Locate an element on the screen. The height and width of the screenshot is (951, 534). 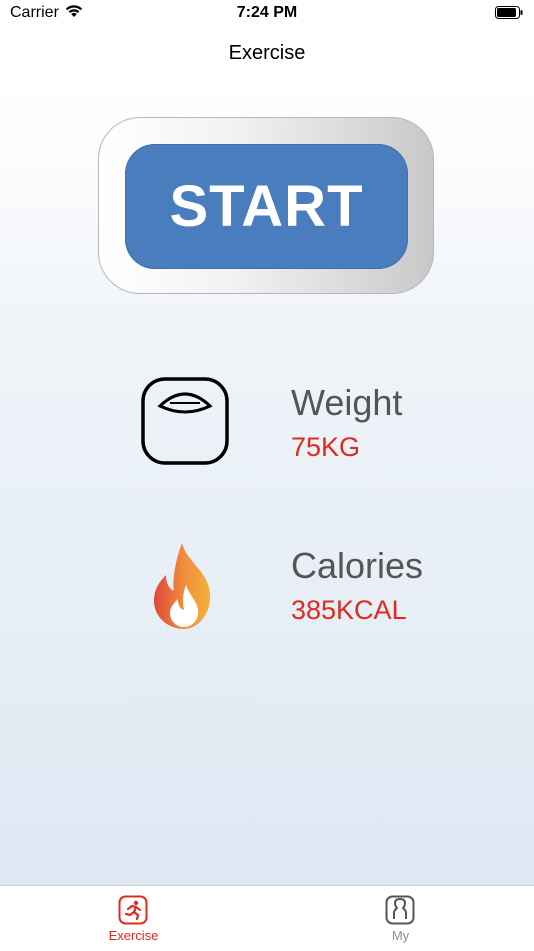
flame-icon is located at coordinates (182, 586).